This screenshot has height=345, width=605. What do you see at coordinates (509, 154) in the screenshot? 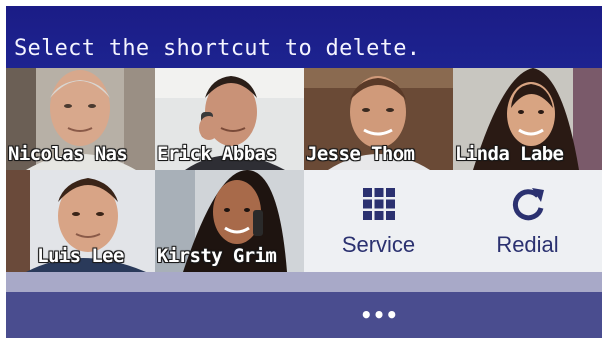
I see `contact-name: Linda Labe` at bounding box center [509, 154].